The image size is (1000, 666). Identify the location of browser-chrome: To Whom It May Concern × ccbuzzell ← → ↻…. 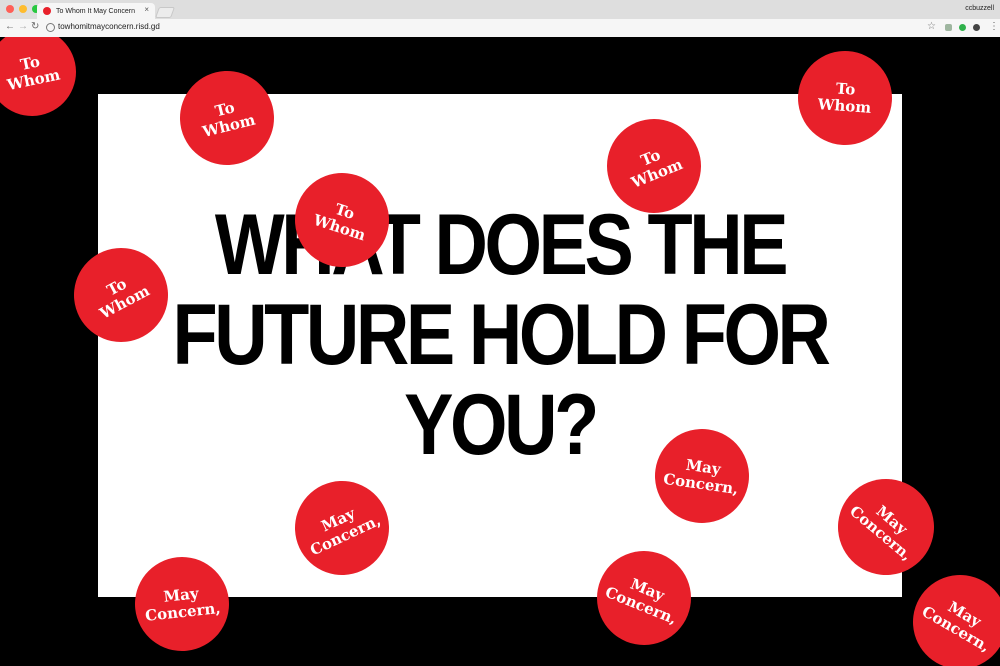
(500, 19).